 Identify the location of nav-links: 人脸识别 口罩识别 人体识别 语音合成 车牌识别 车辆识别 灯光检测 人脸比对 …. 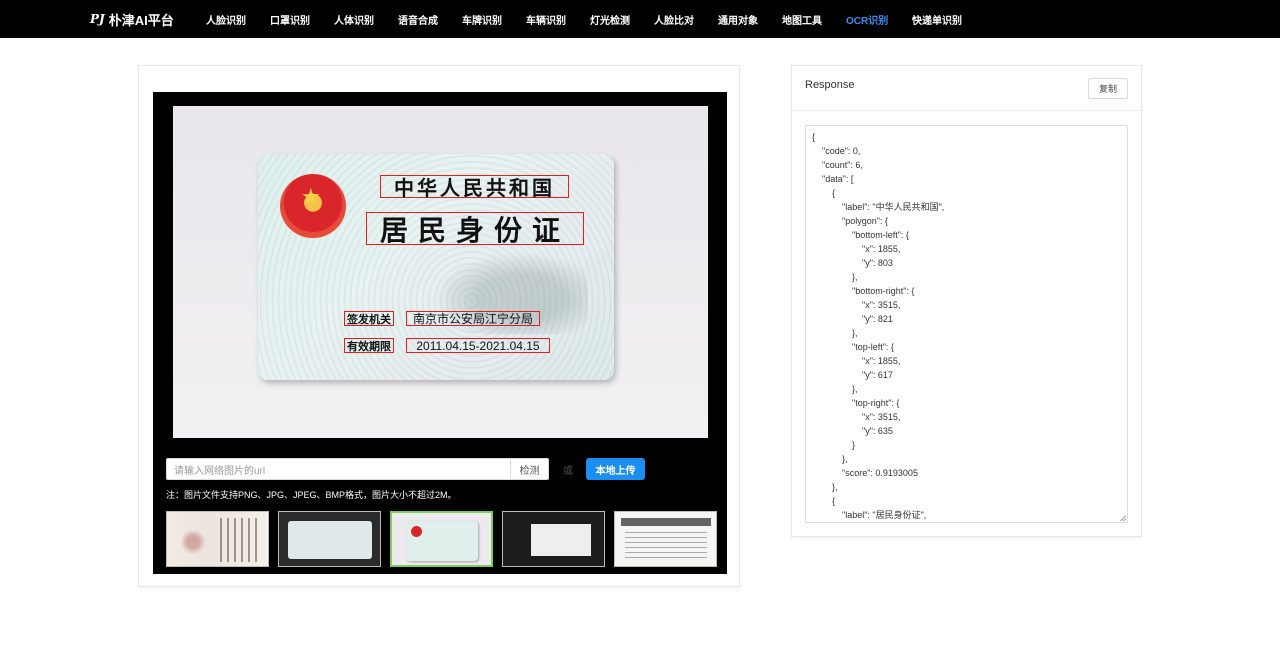
(594, 19).